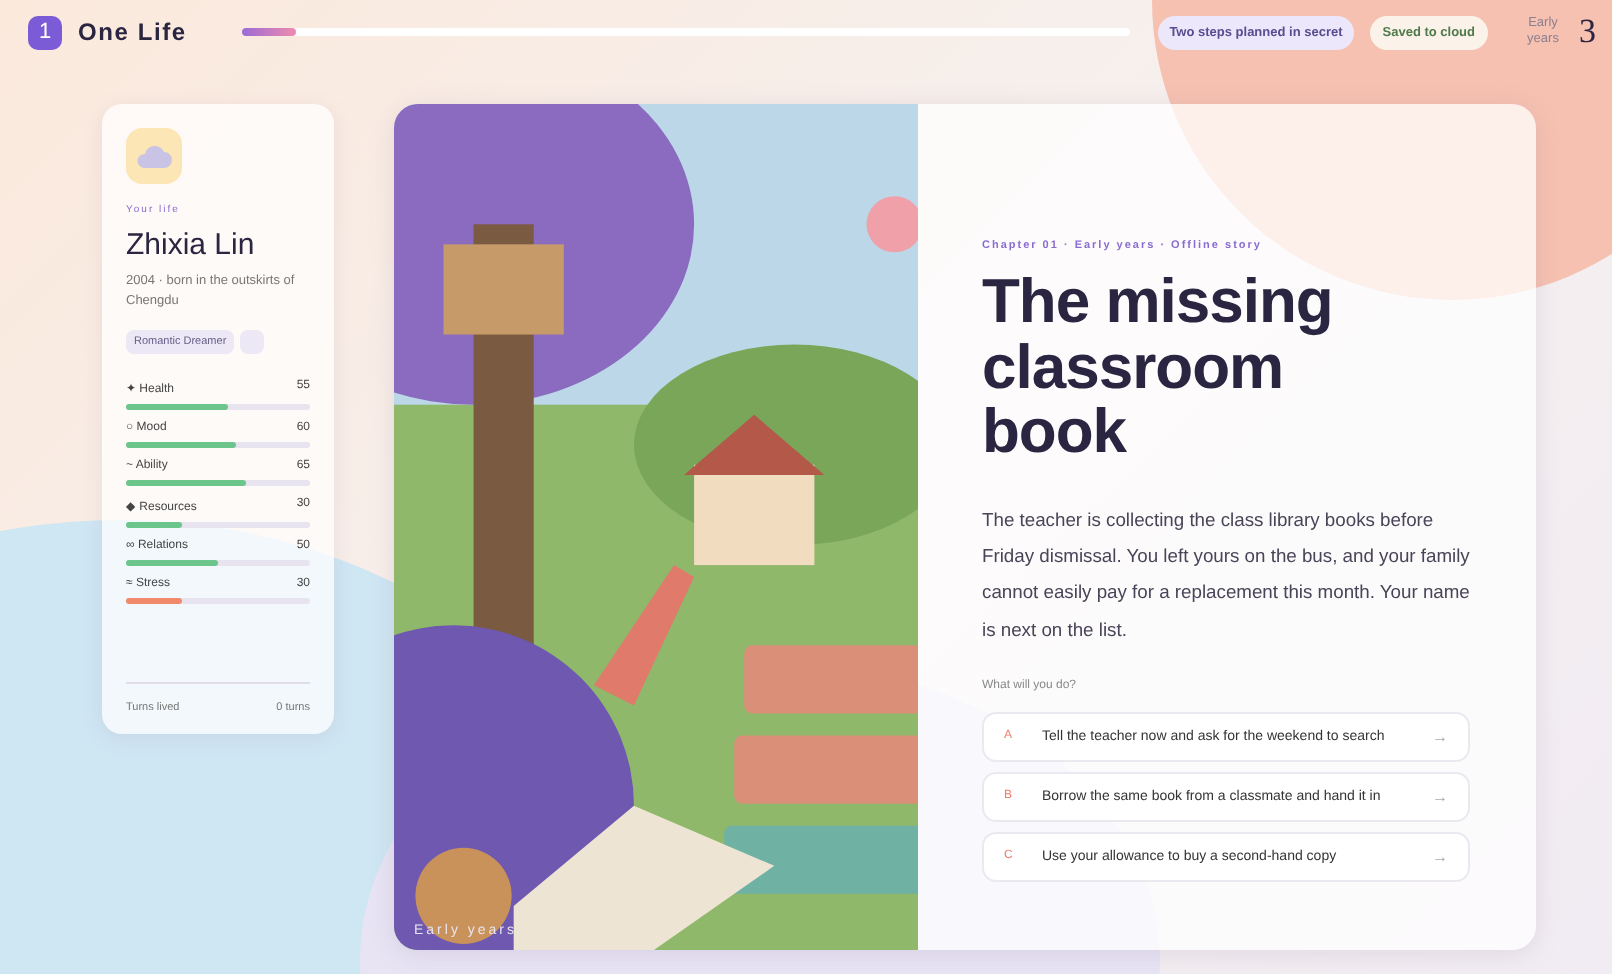 This screenshot has height=974, width=1612. I want to click on story-title: The missing classroom book, so click(1158, 368).